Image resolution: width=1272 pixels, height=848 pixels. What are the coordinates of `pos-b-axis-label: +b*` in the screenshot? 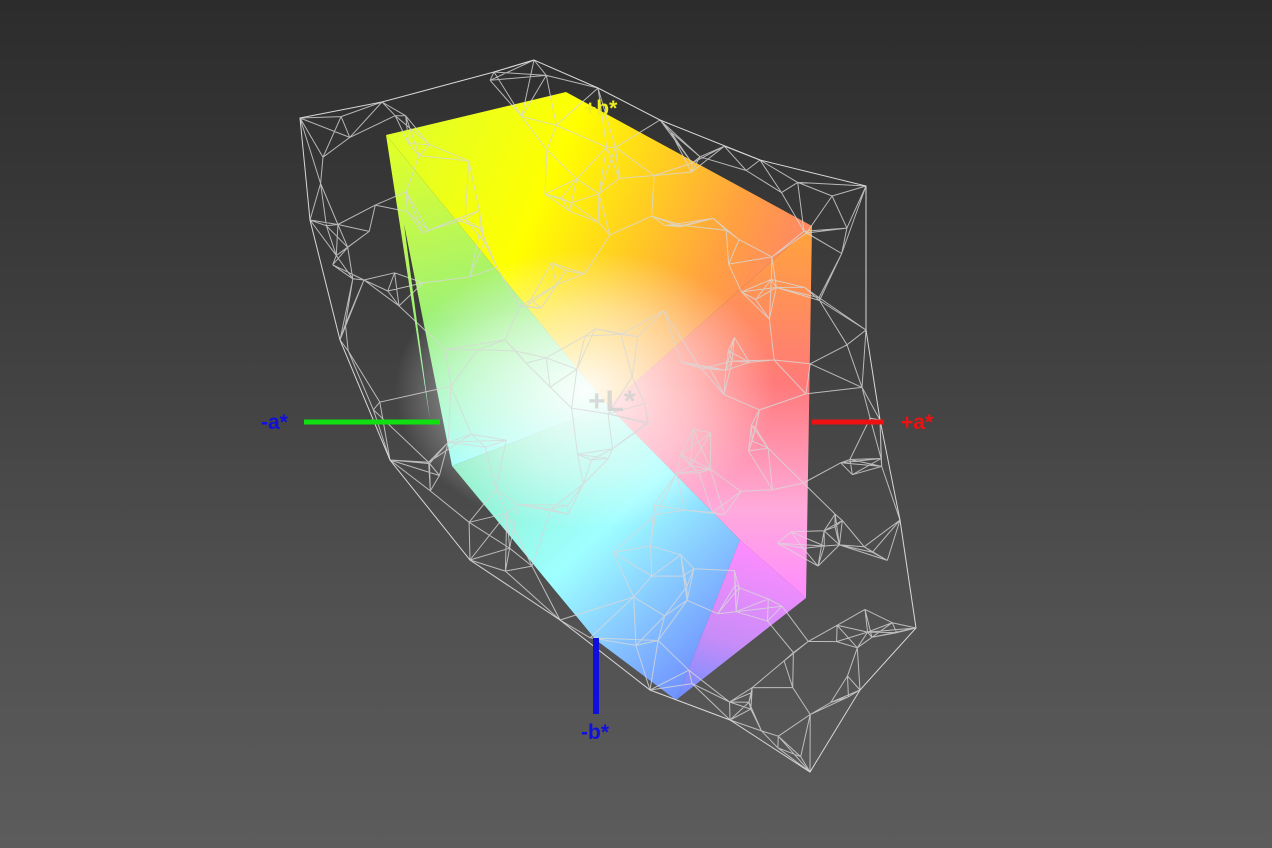 It's located at (601, 108).